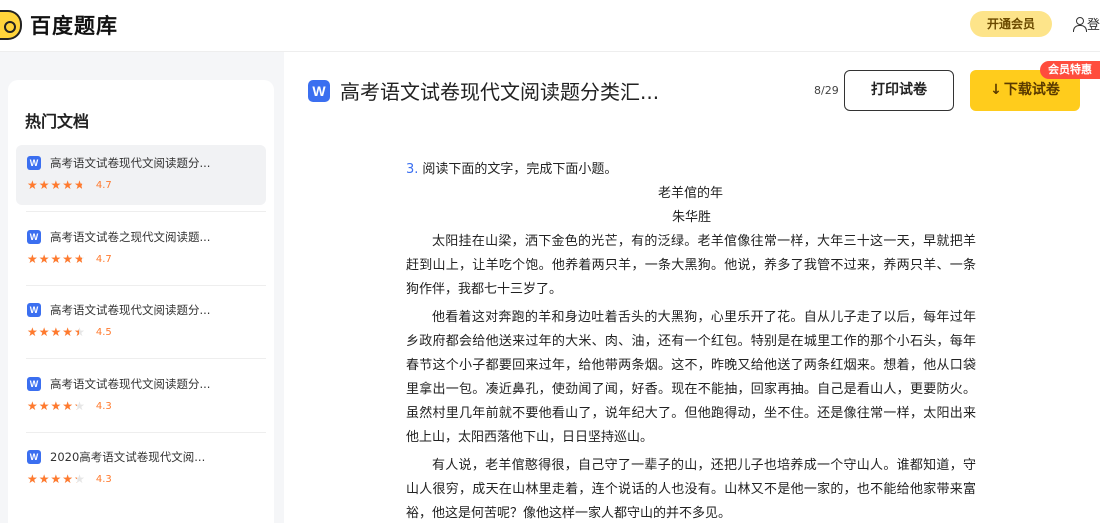 Image resolution: width=1100 pixels, height=523 pixels. I want to click on arrow-down-icon: ↓, so click(996, 90).